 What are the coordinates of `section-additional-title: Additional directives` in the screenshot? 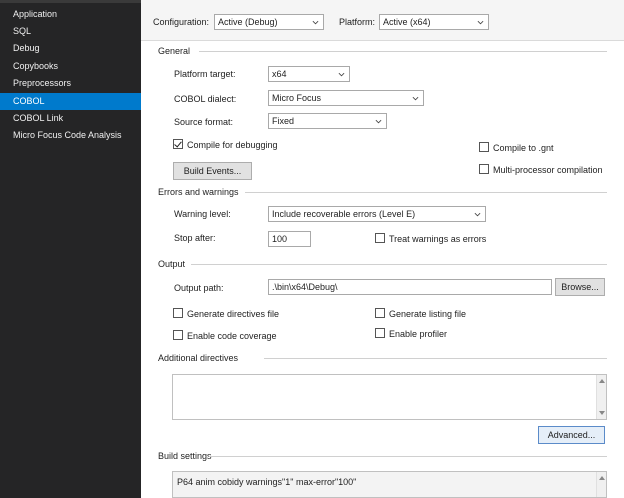 It's located at (198, 358).